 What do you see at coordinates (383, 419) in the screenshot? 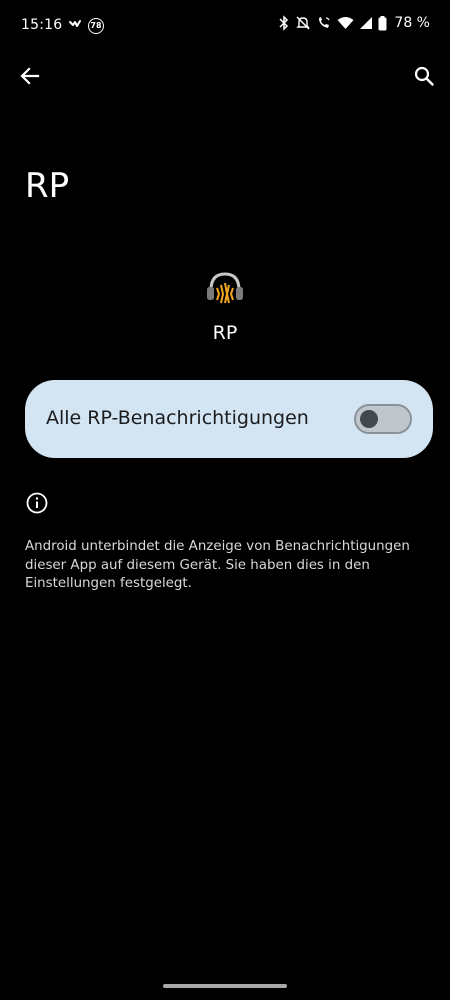
I see `notifications-switch` at bounding box center [383, 419].